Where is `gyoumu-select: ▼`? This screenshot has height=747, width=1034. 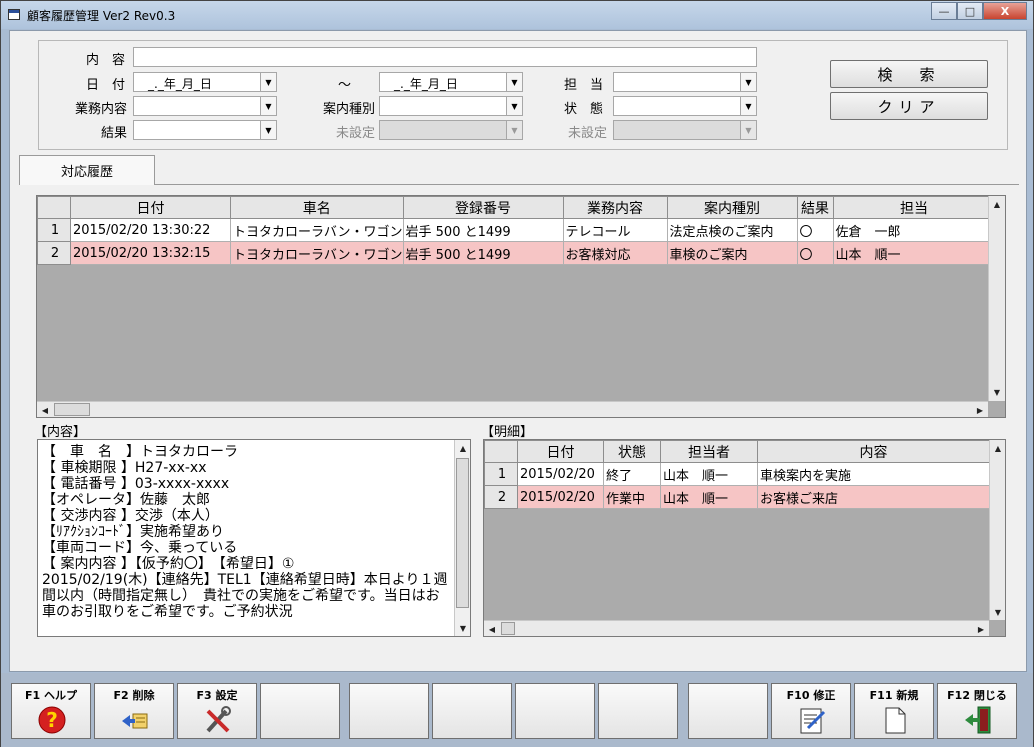
gyoumu-select: ▼ is located at coordinates (205, 106).